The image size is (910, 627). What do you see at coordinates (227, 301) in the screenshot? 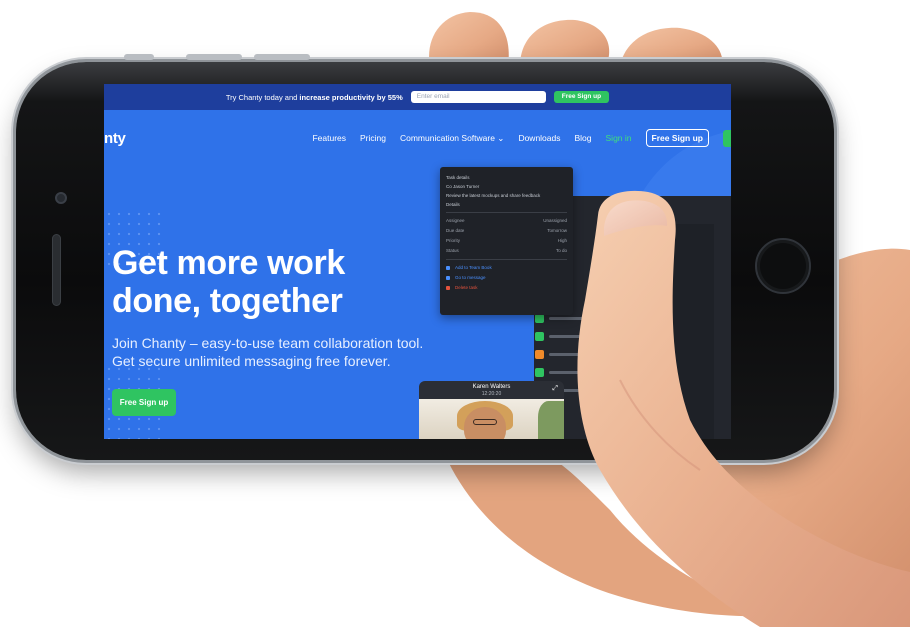
I see `hero-title-line: done, together` at bounding box center [227, 301].